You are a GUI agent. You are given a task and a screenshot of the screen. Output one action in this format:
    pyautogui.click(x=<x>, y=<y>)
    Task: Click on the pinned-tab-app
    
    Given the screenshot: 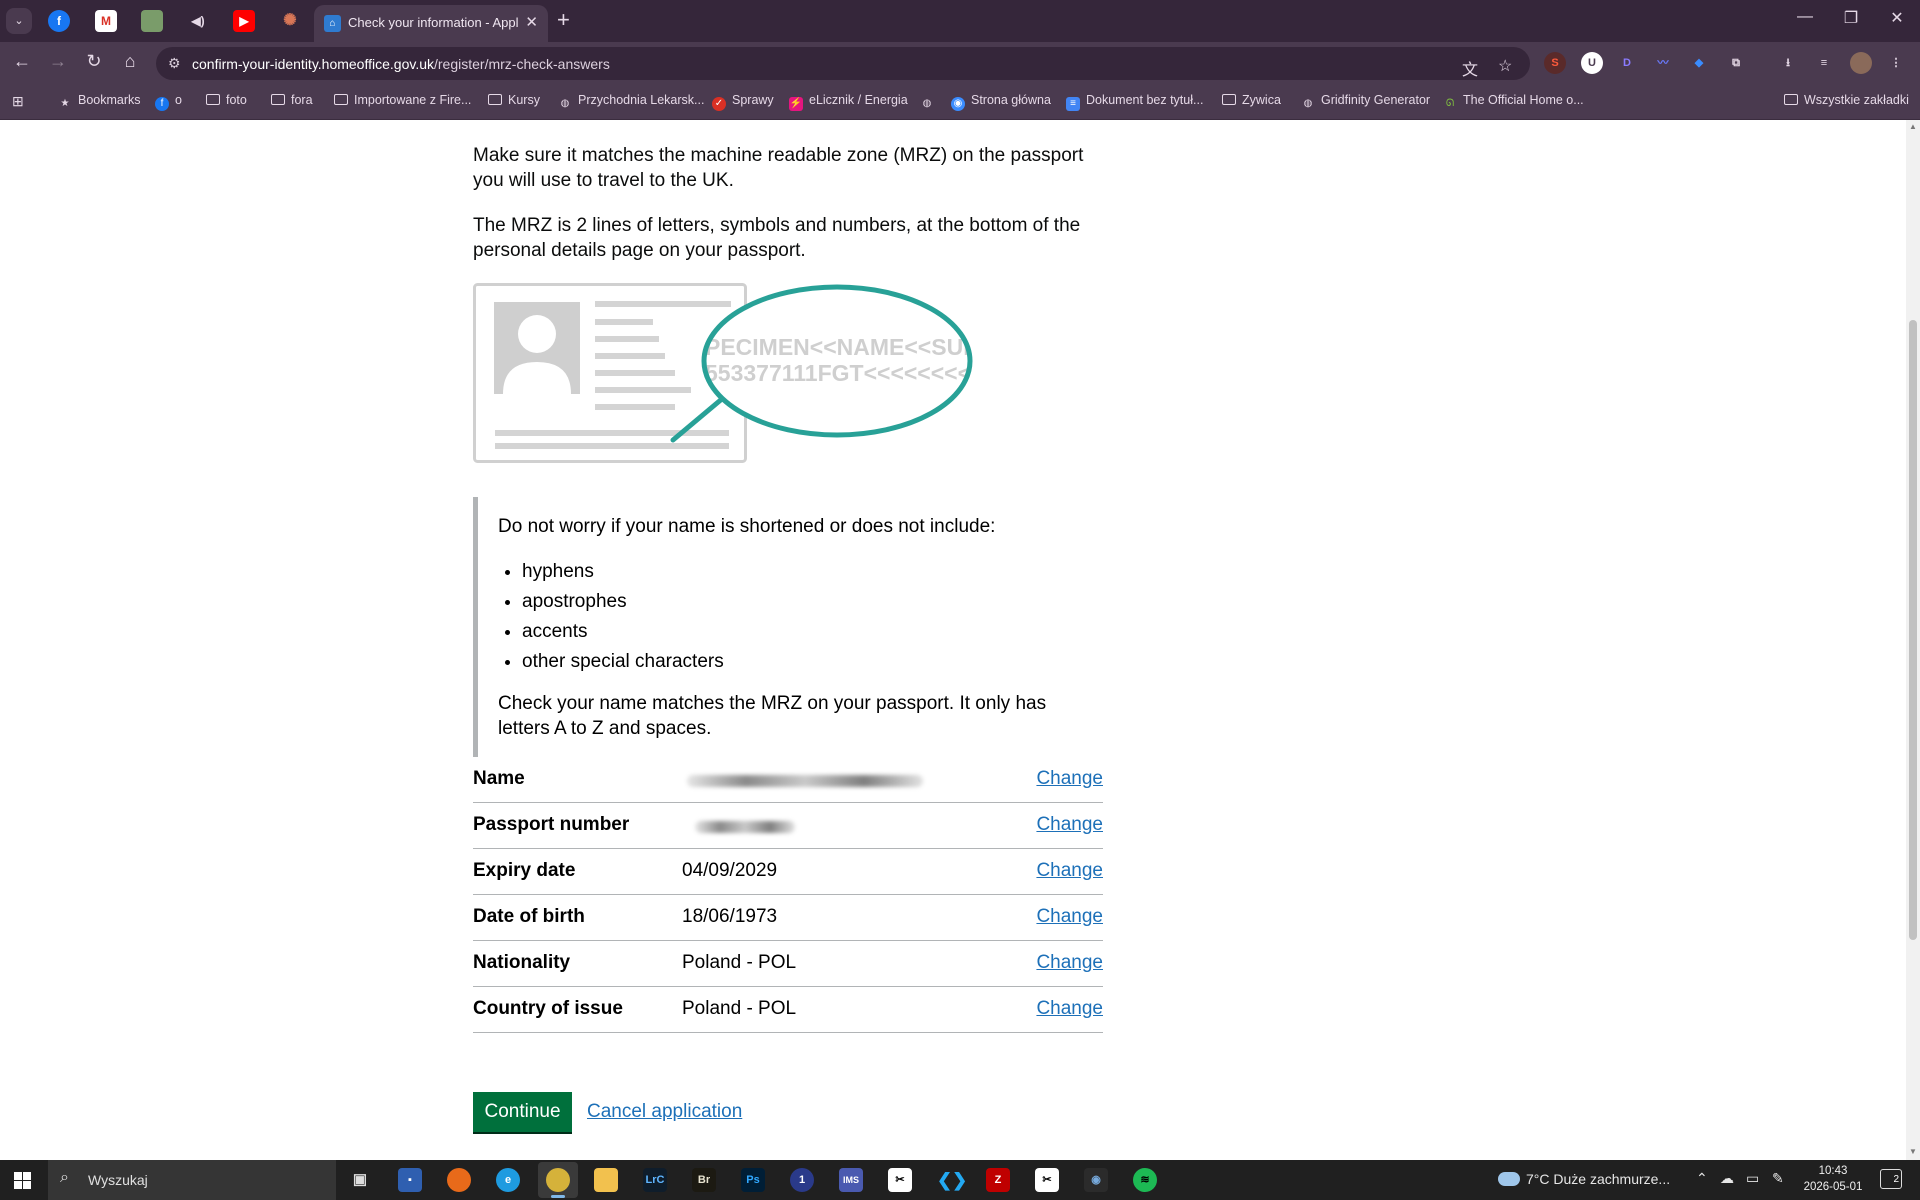 What is the action you would take?
    pyautogui.click(x=152, y=21)
    